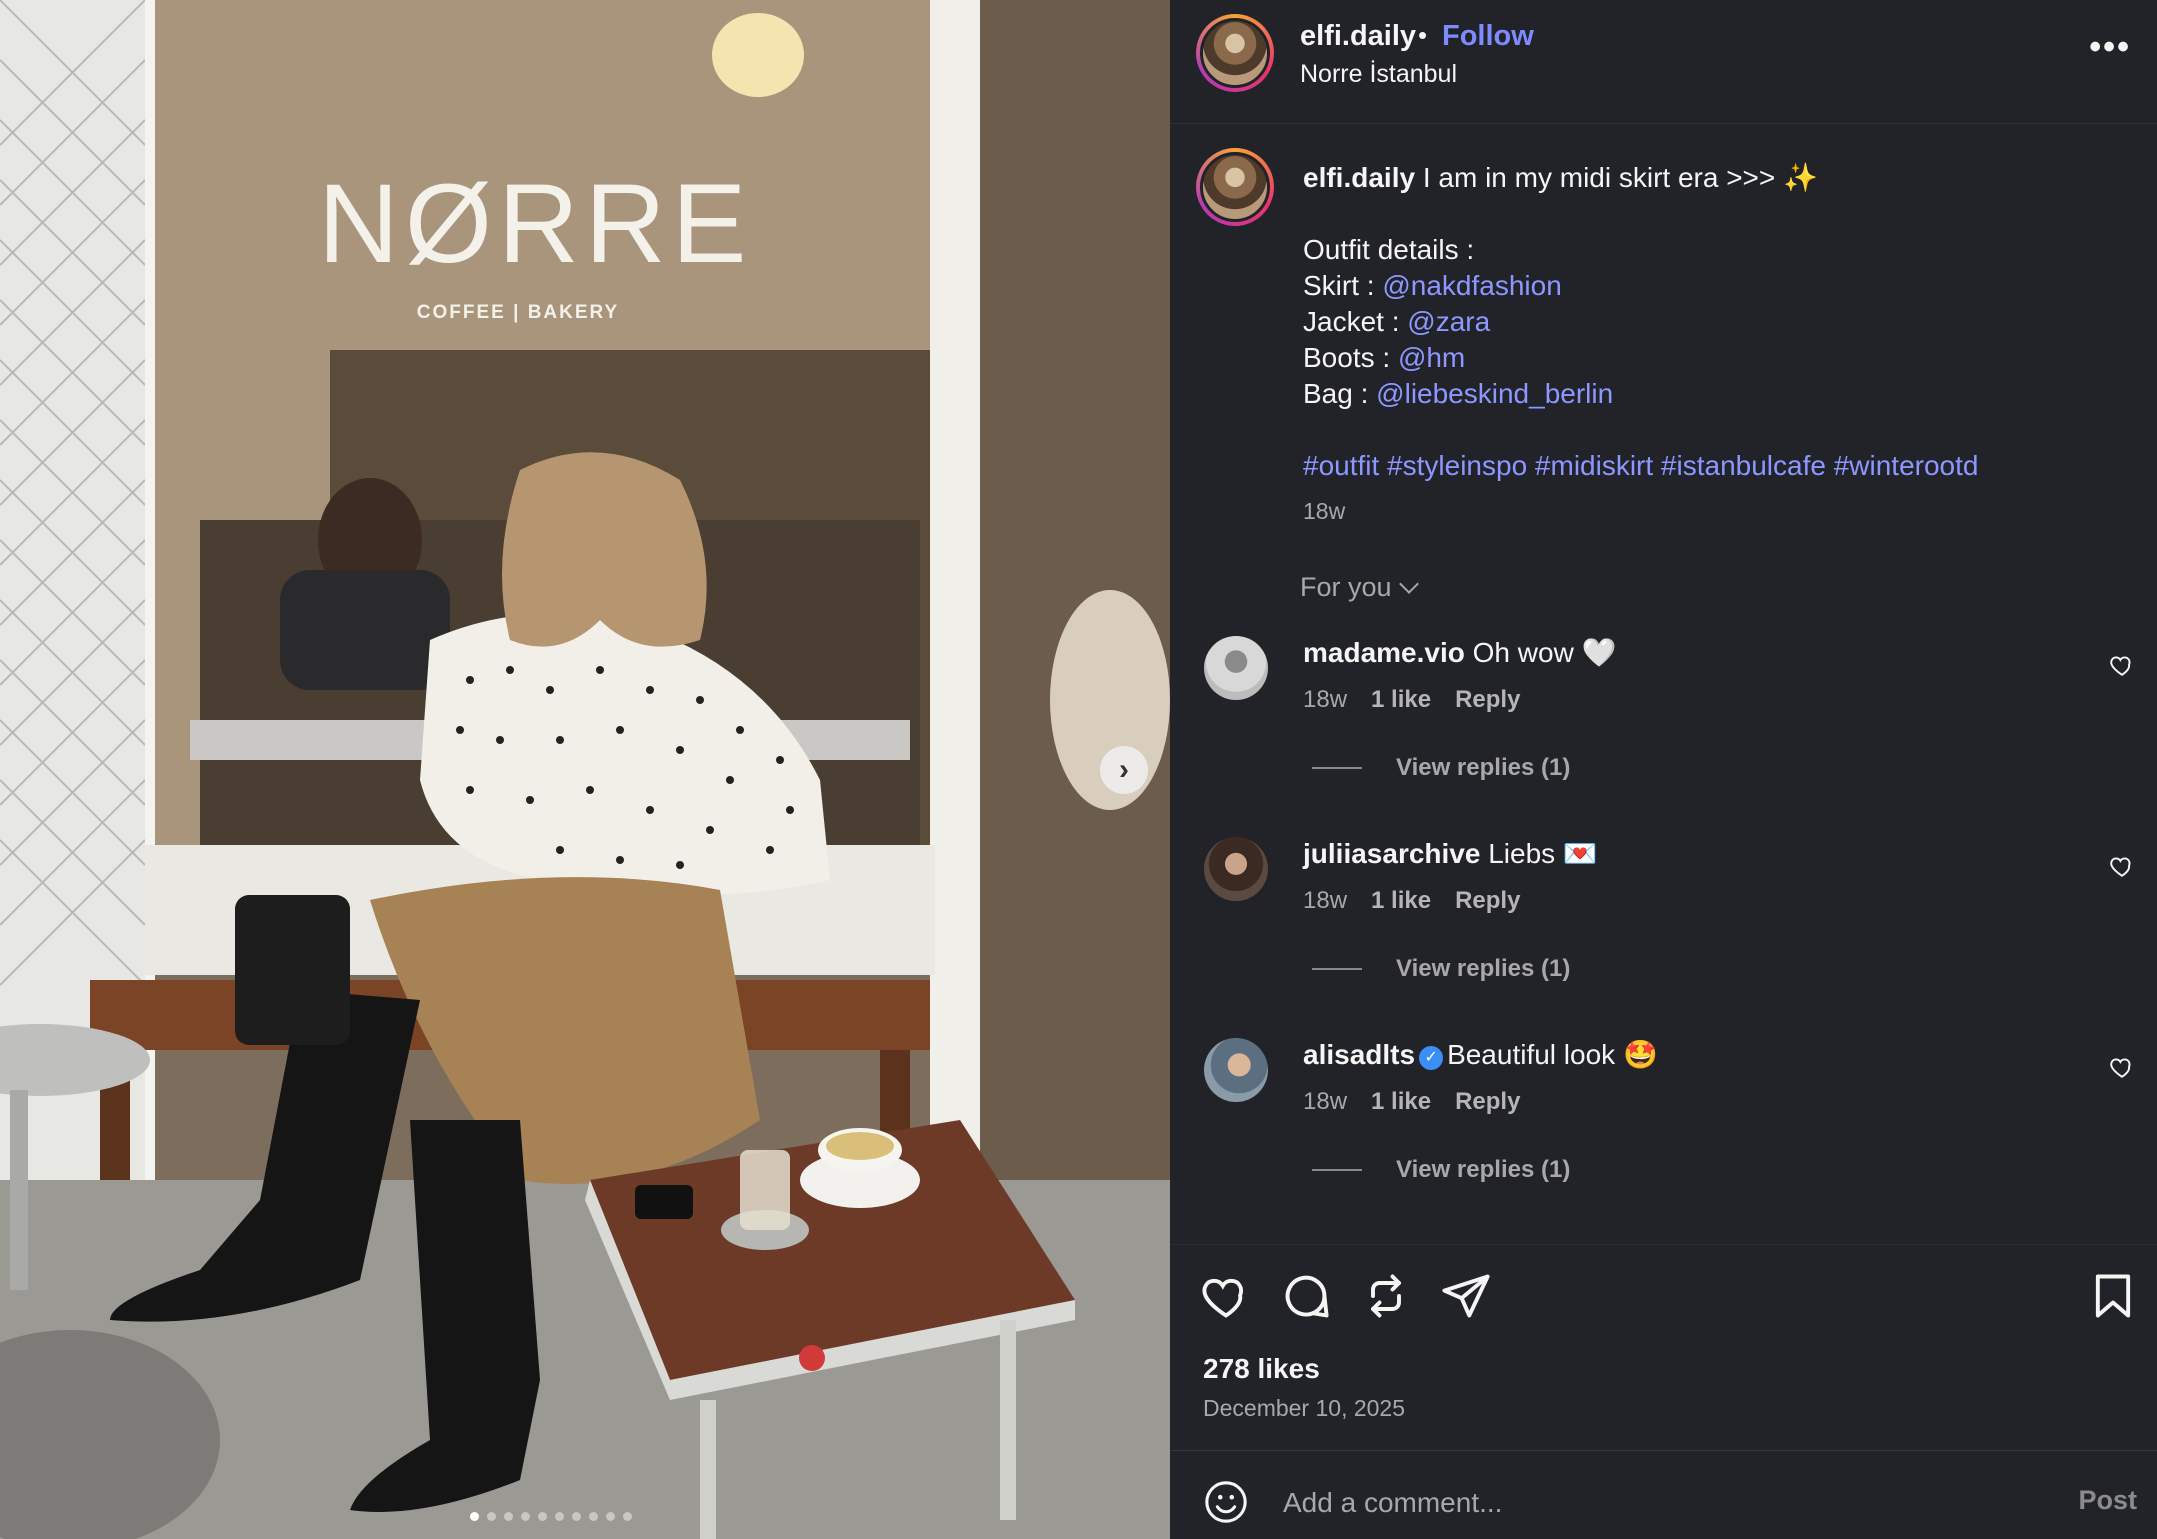  I want to click on verified-badge-icon: ✓, so click(1431, 1058).